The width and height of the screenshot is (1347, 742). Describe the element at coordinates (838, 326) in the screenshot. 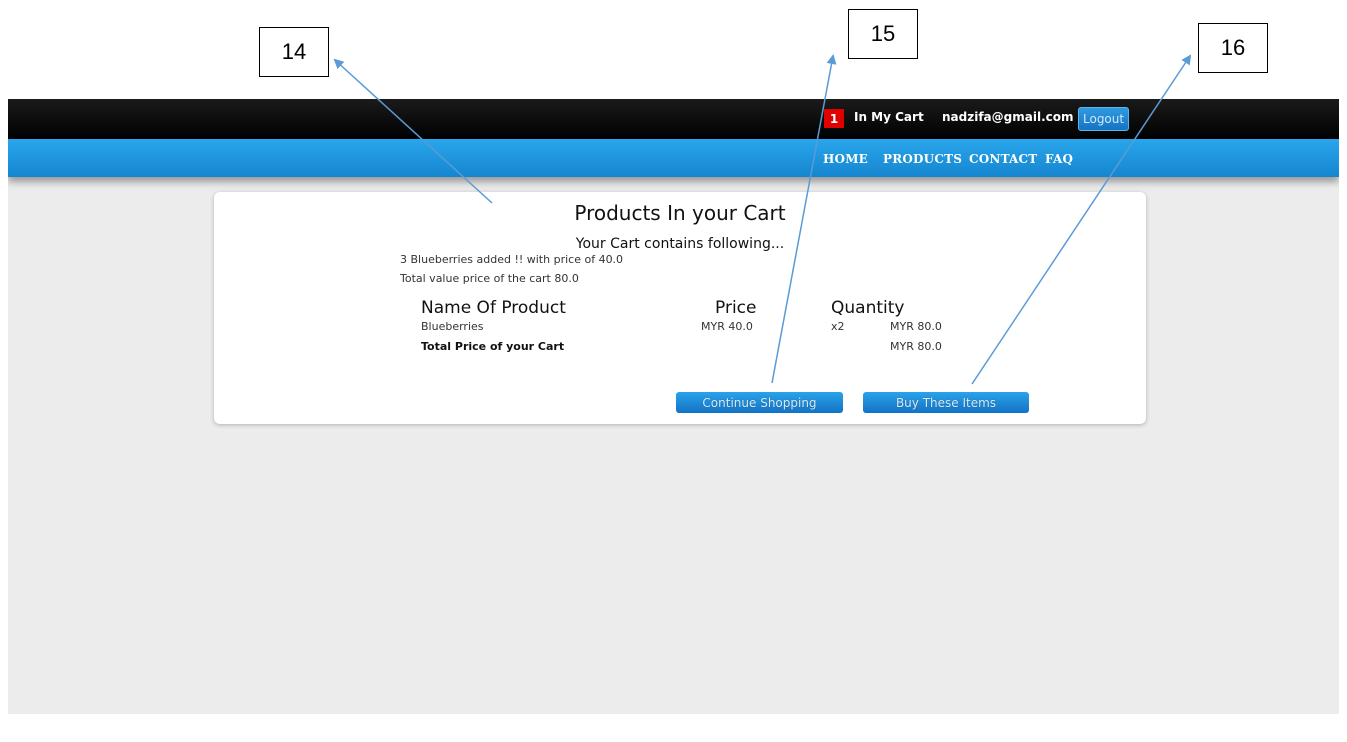

I see `item-quantity: x2` at that location.